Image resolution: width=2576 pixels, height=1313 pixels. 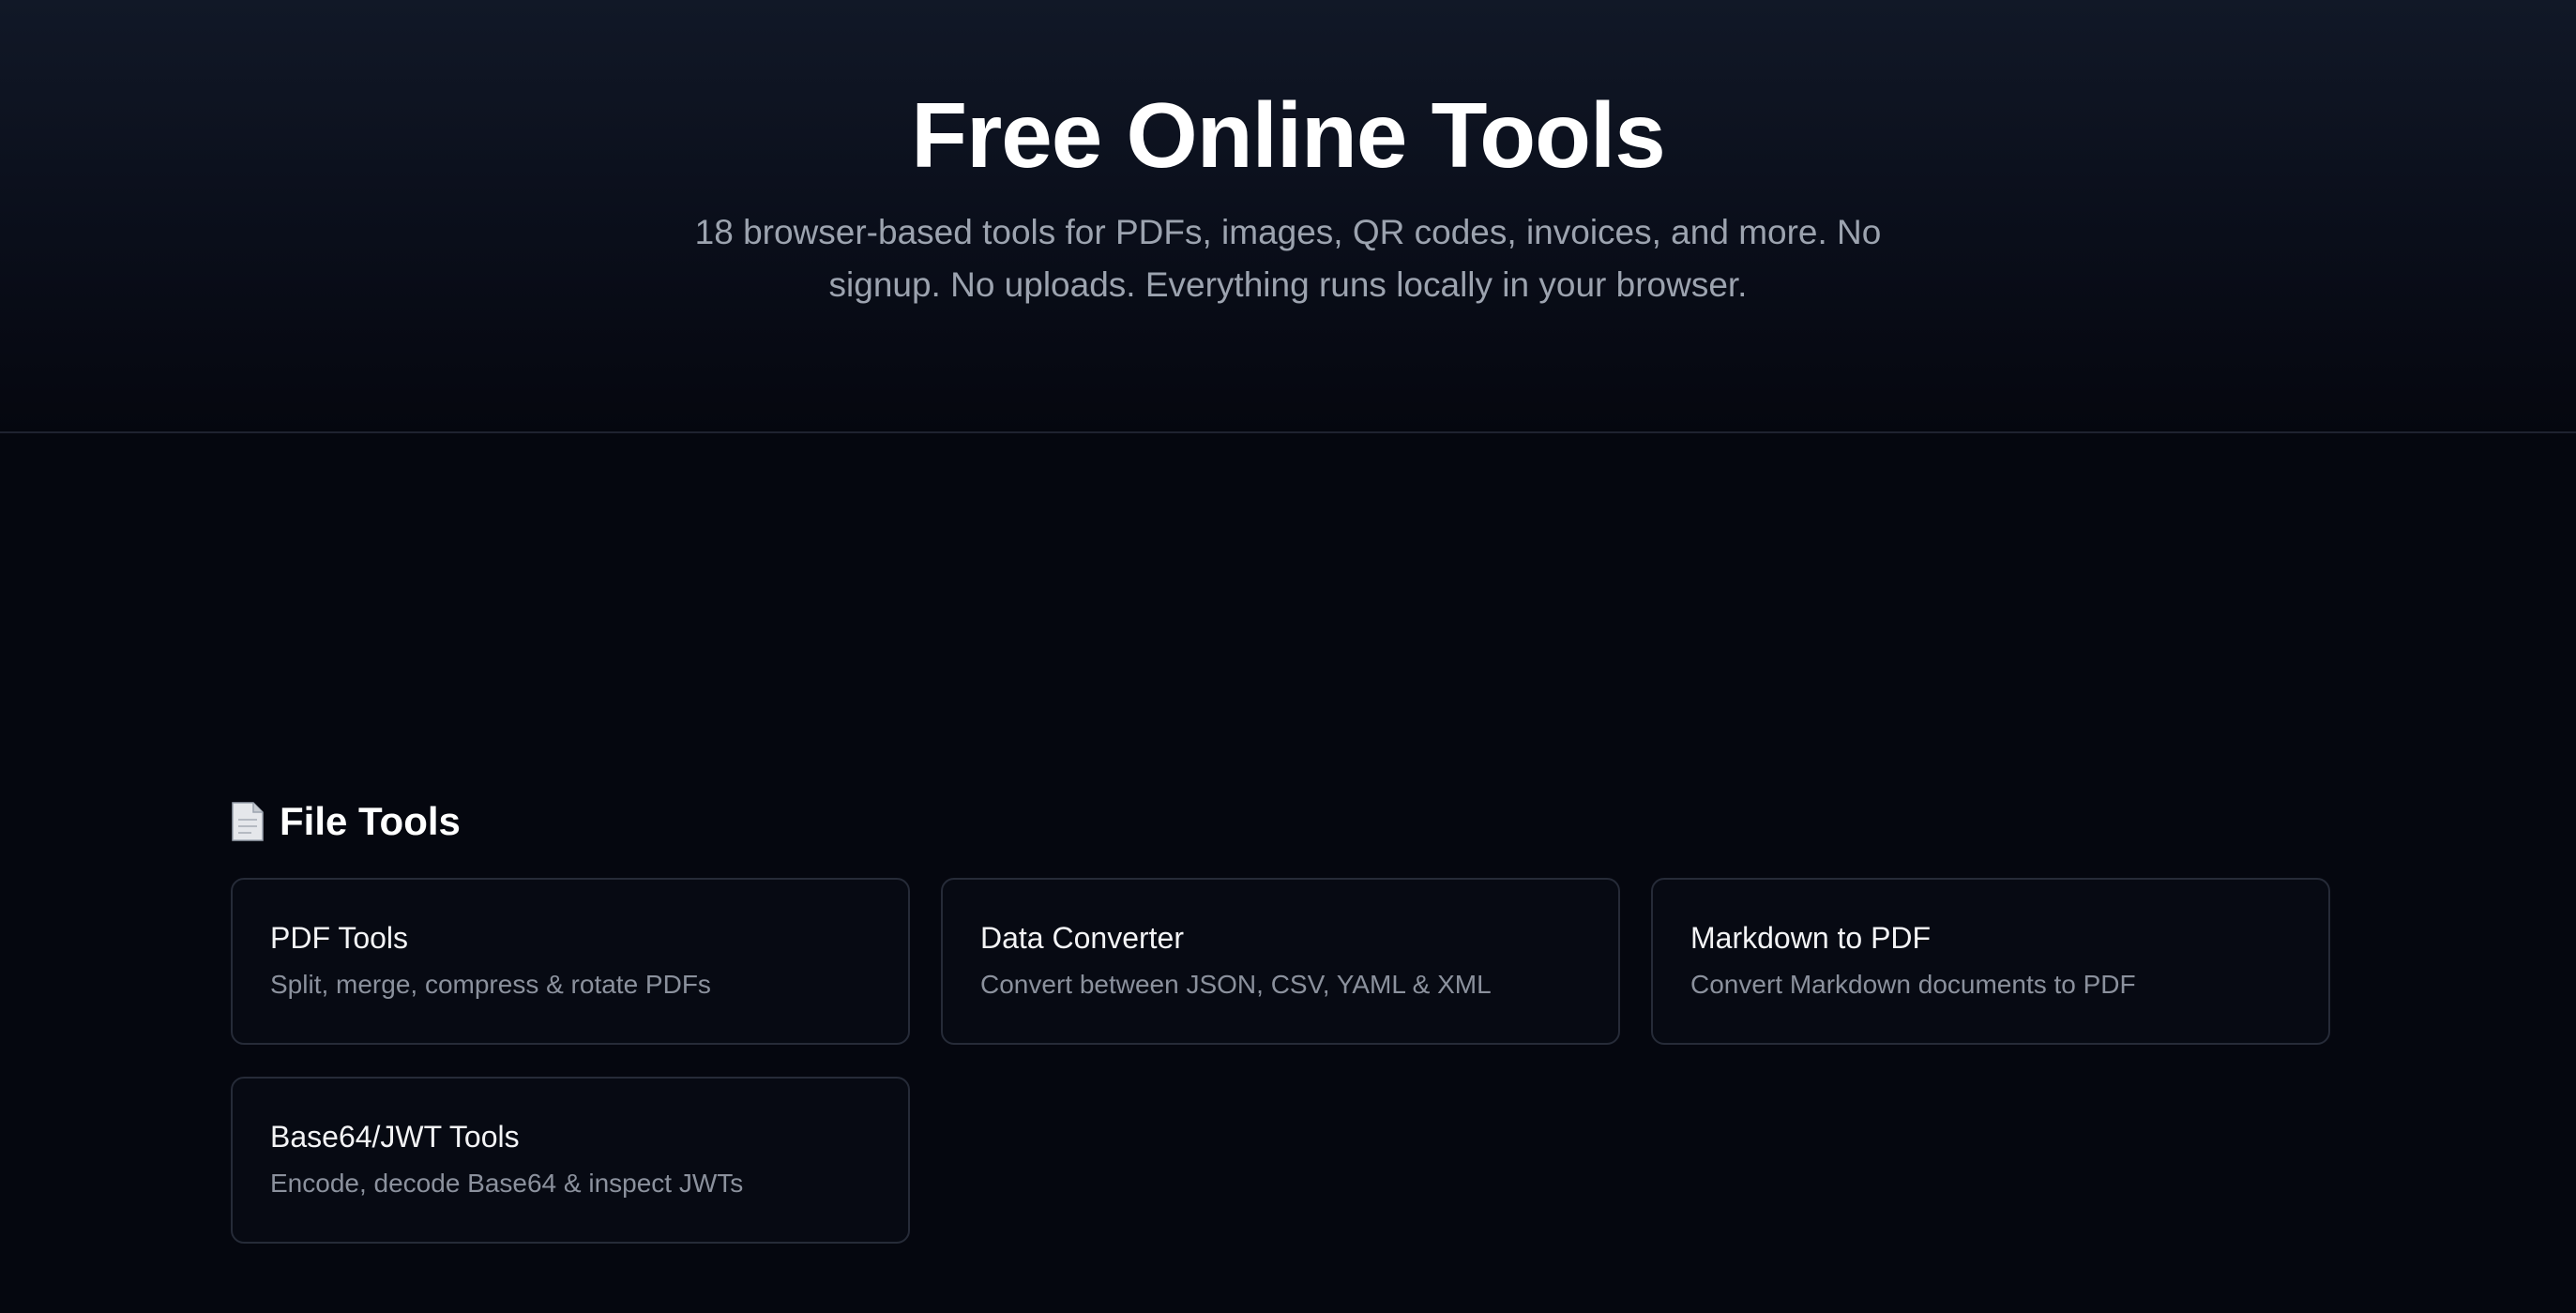 What do you see at coordinates (1288, 135) in the screenshot?
I see `page-title: Free Online Tools` at bounding box center [1288, 135].